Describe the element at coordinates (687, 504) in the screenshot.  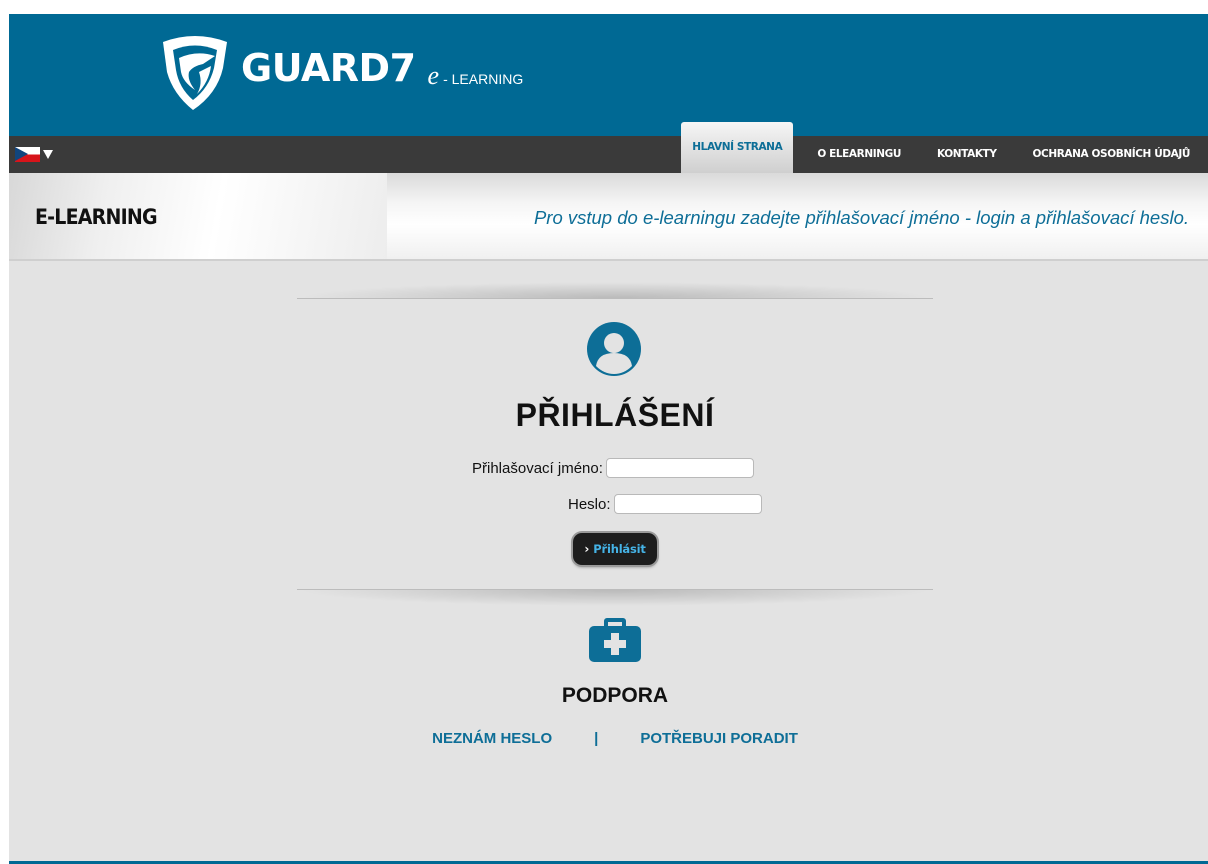
I see `password-input` at that location.